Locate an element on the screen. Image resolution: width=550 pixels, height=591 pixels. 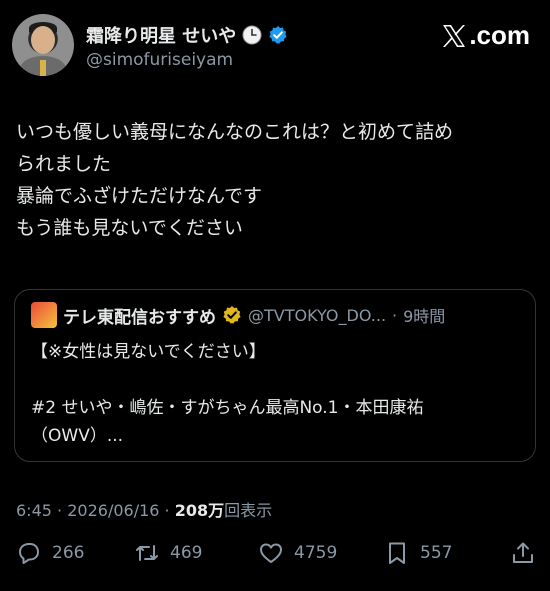
tweet-line: られました is located at coordinates (64, 164).